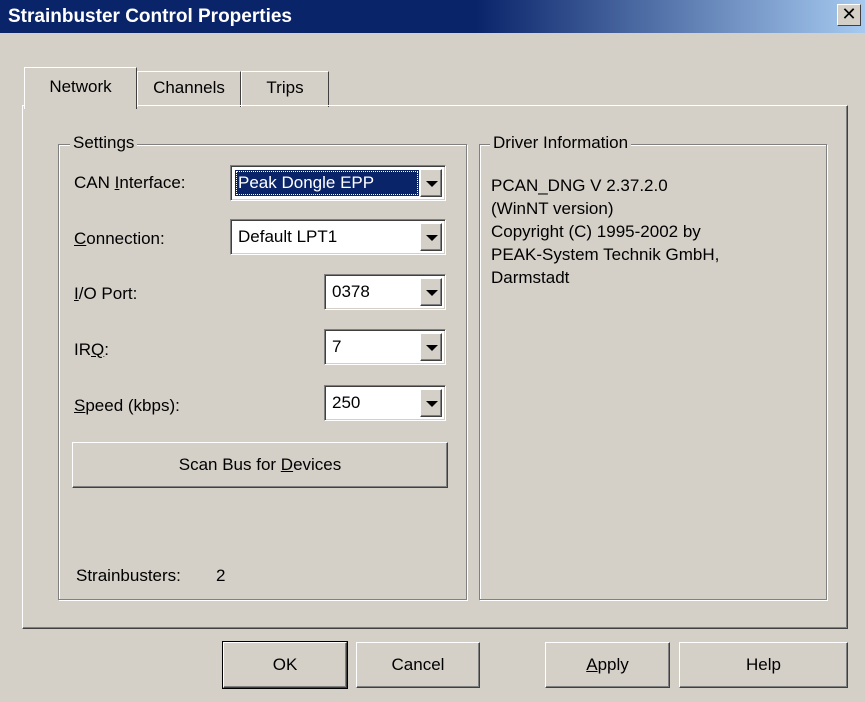  I want to click on irq-value: 7, so click(337, 346).